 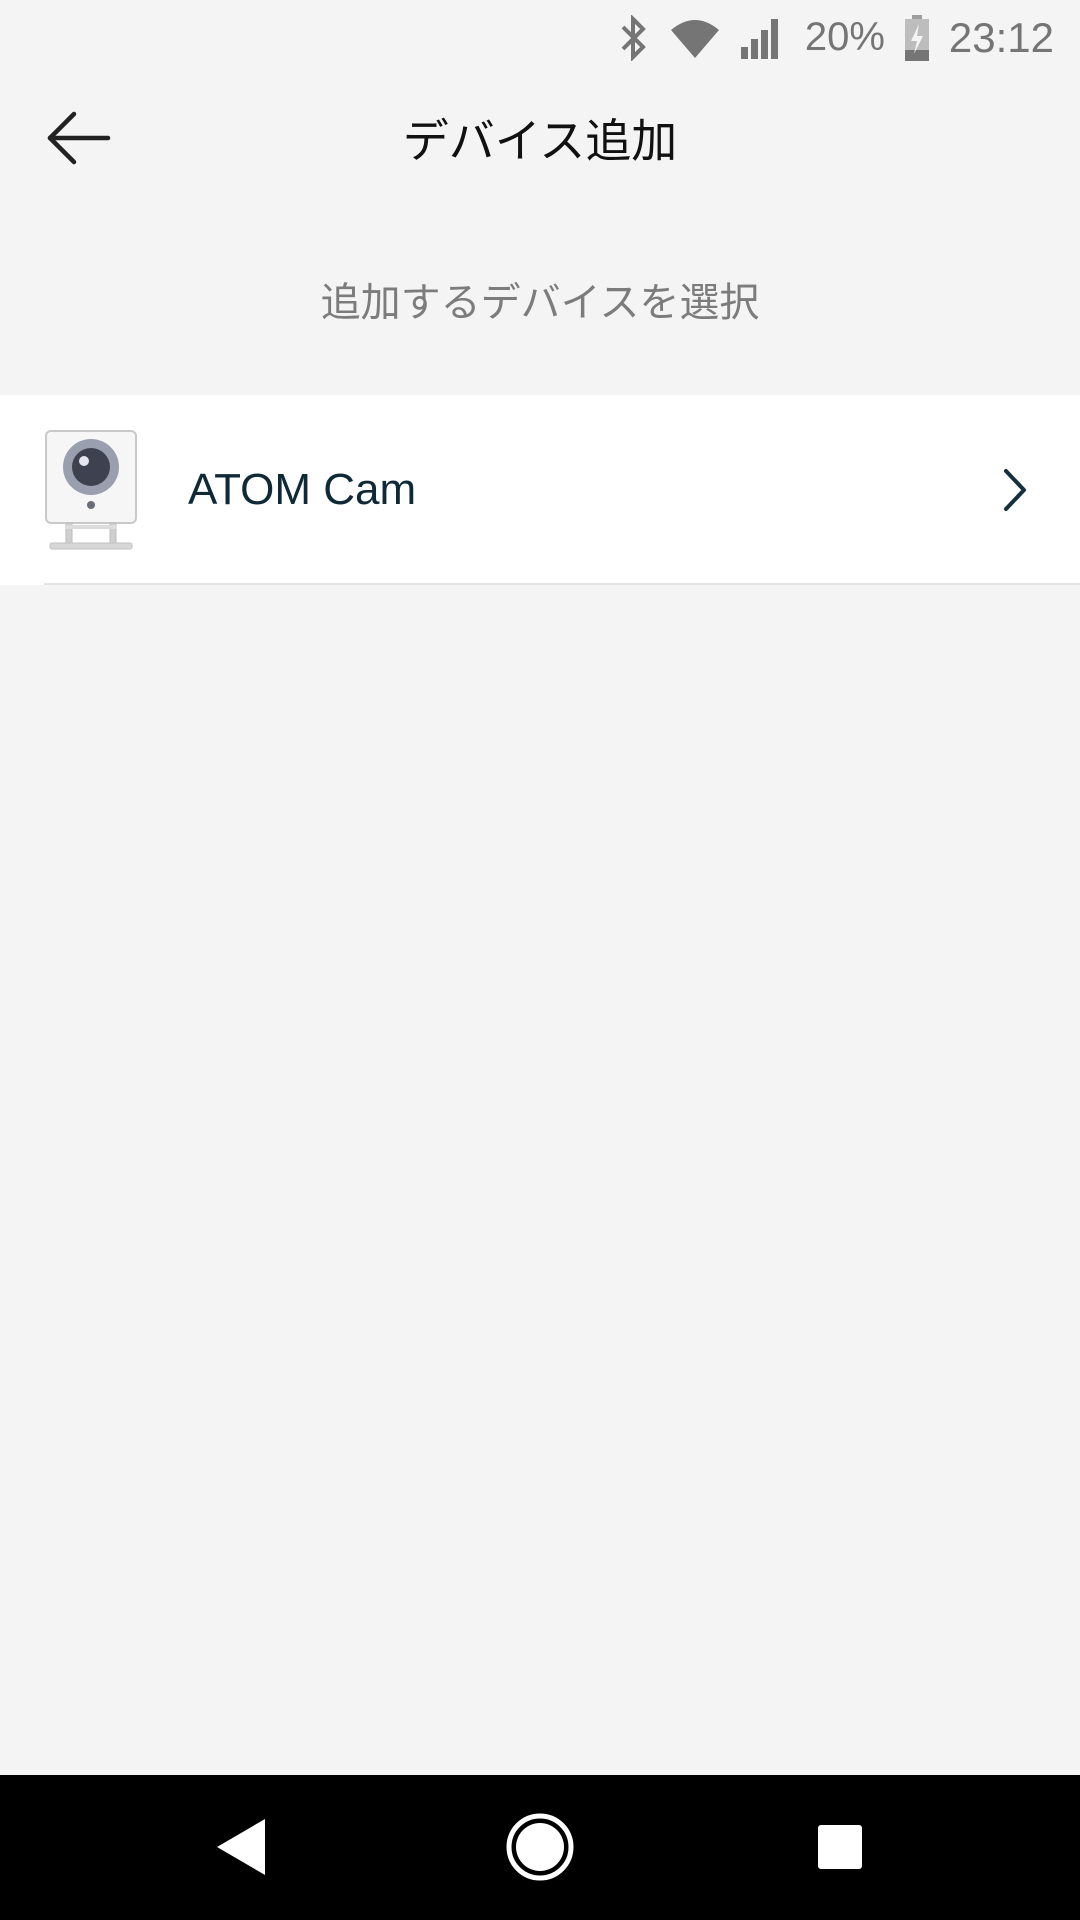 I want to click on nav-back-icon, so click(x=241, y=1847).